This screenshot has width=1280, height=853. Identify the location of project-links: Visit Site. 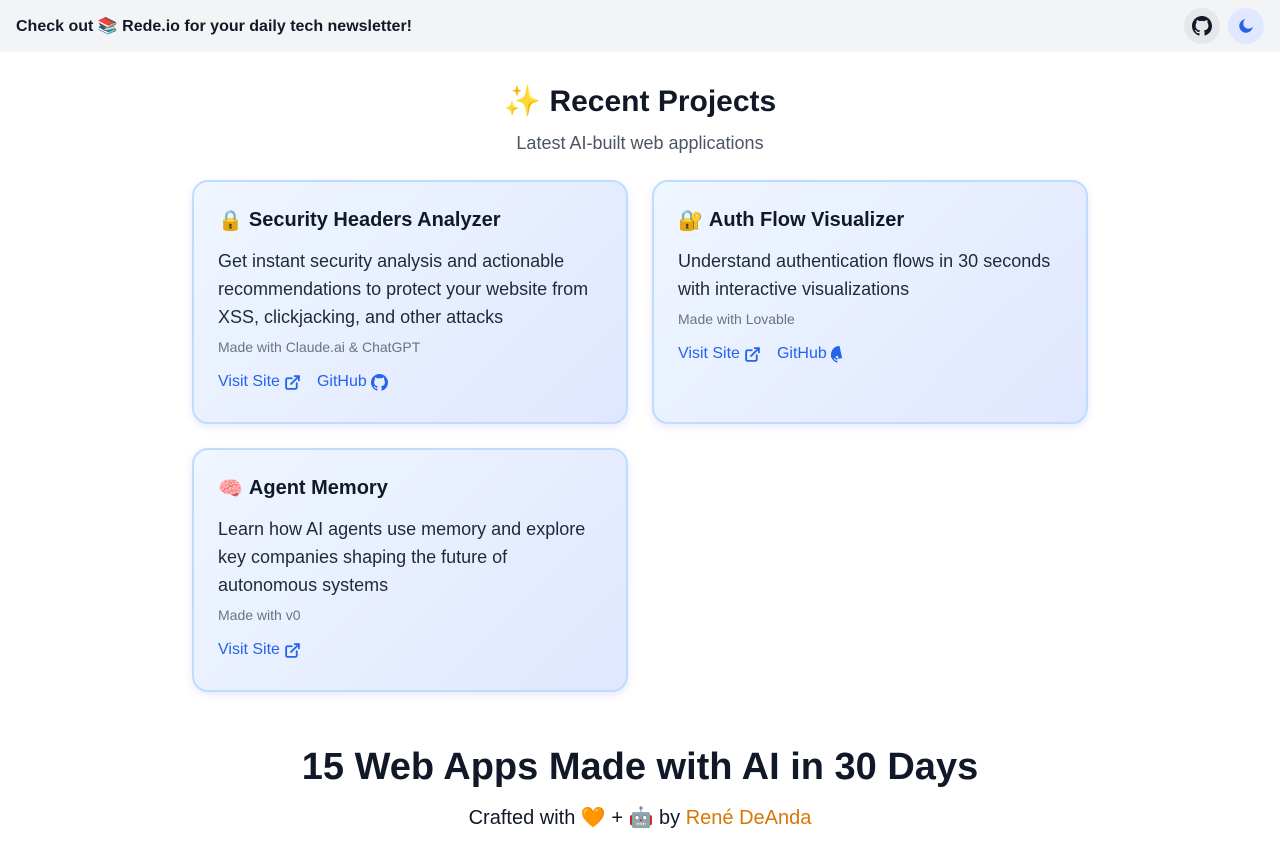
(410, 650).